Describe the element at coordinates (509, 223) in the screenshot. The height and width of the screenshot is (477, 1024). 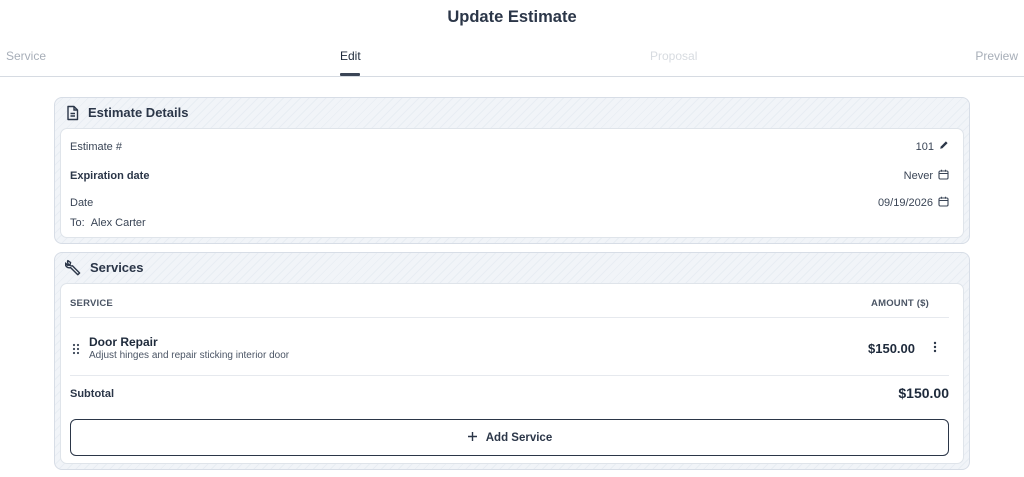
I see `recipient-row: To: Alex Carter` at that location.